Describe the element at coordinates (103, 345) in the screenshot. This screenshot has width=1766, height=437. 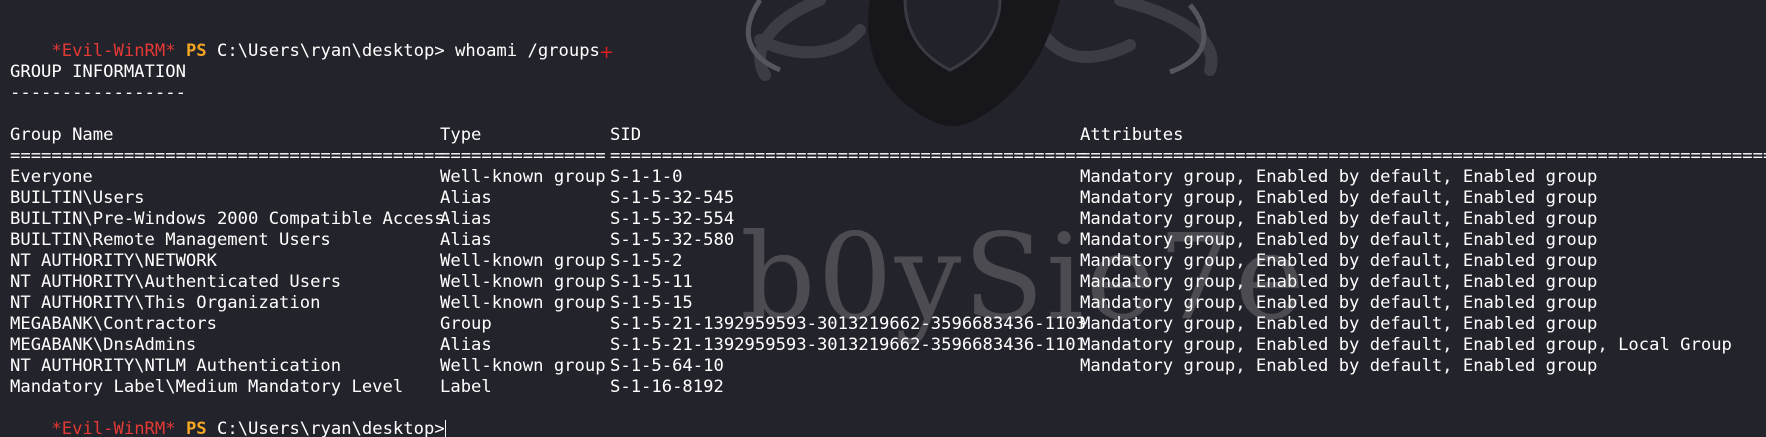
I see `group-name-cell: MEGABANK\DnsAdmins` at that location.